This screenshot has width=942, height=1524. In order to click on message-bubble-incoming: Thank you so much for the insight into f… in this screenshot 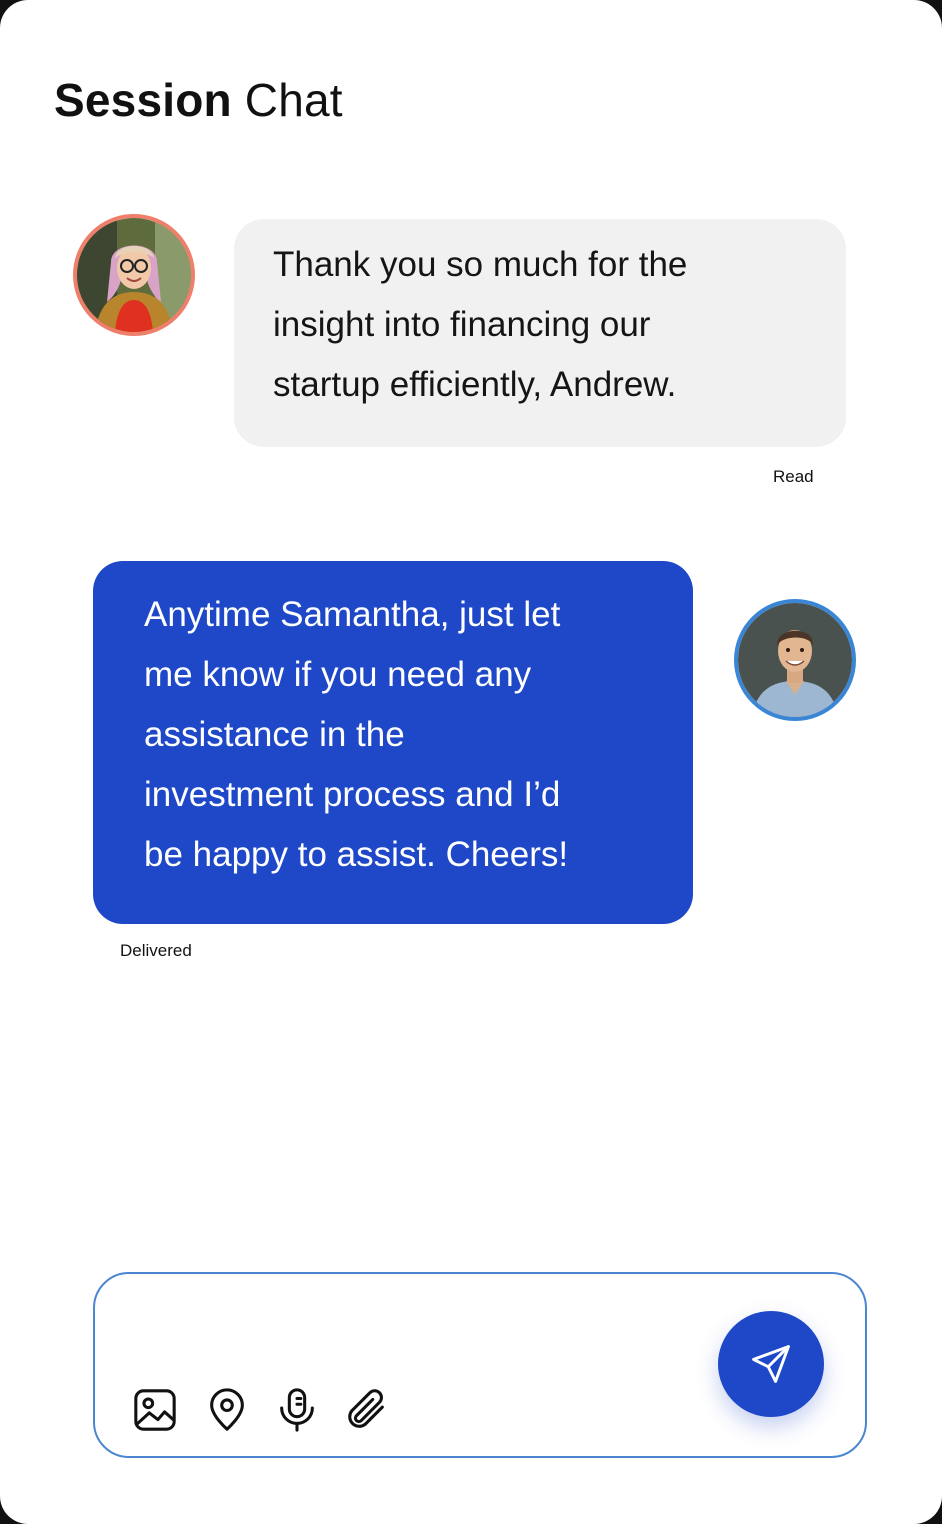, I will do `click(540, 333)`.